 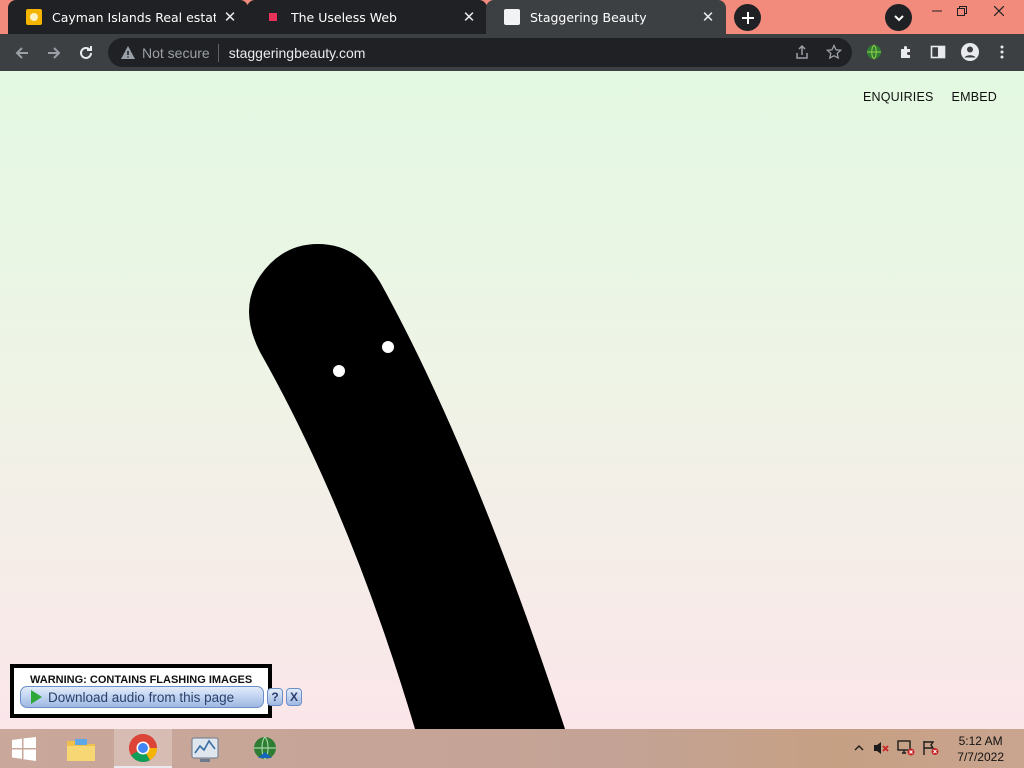 I want to click on reload-button, so click(x=86, y=53).